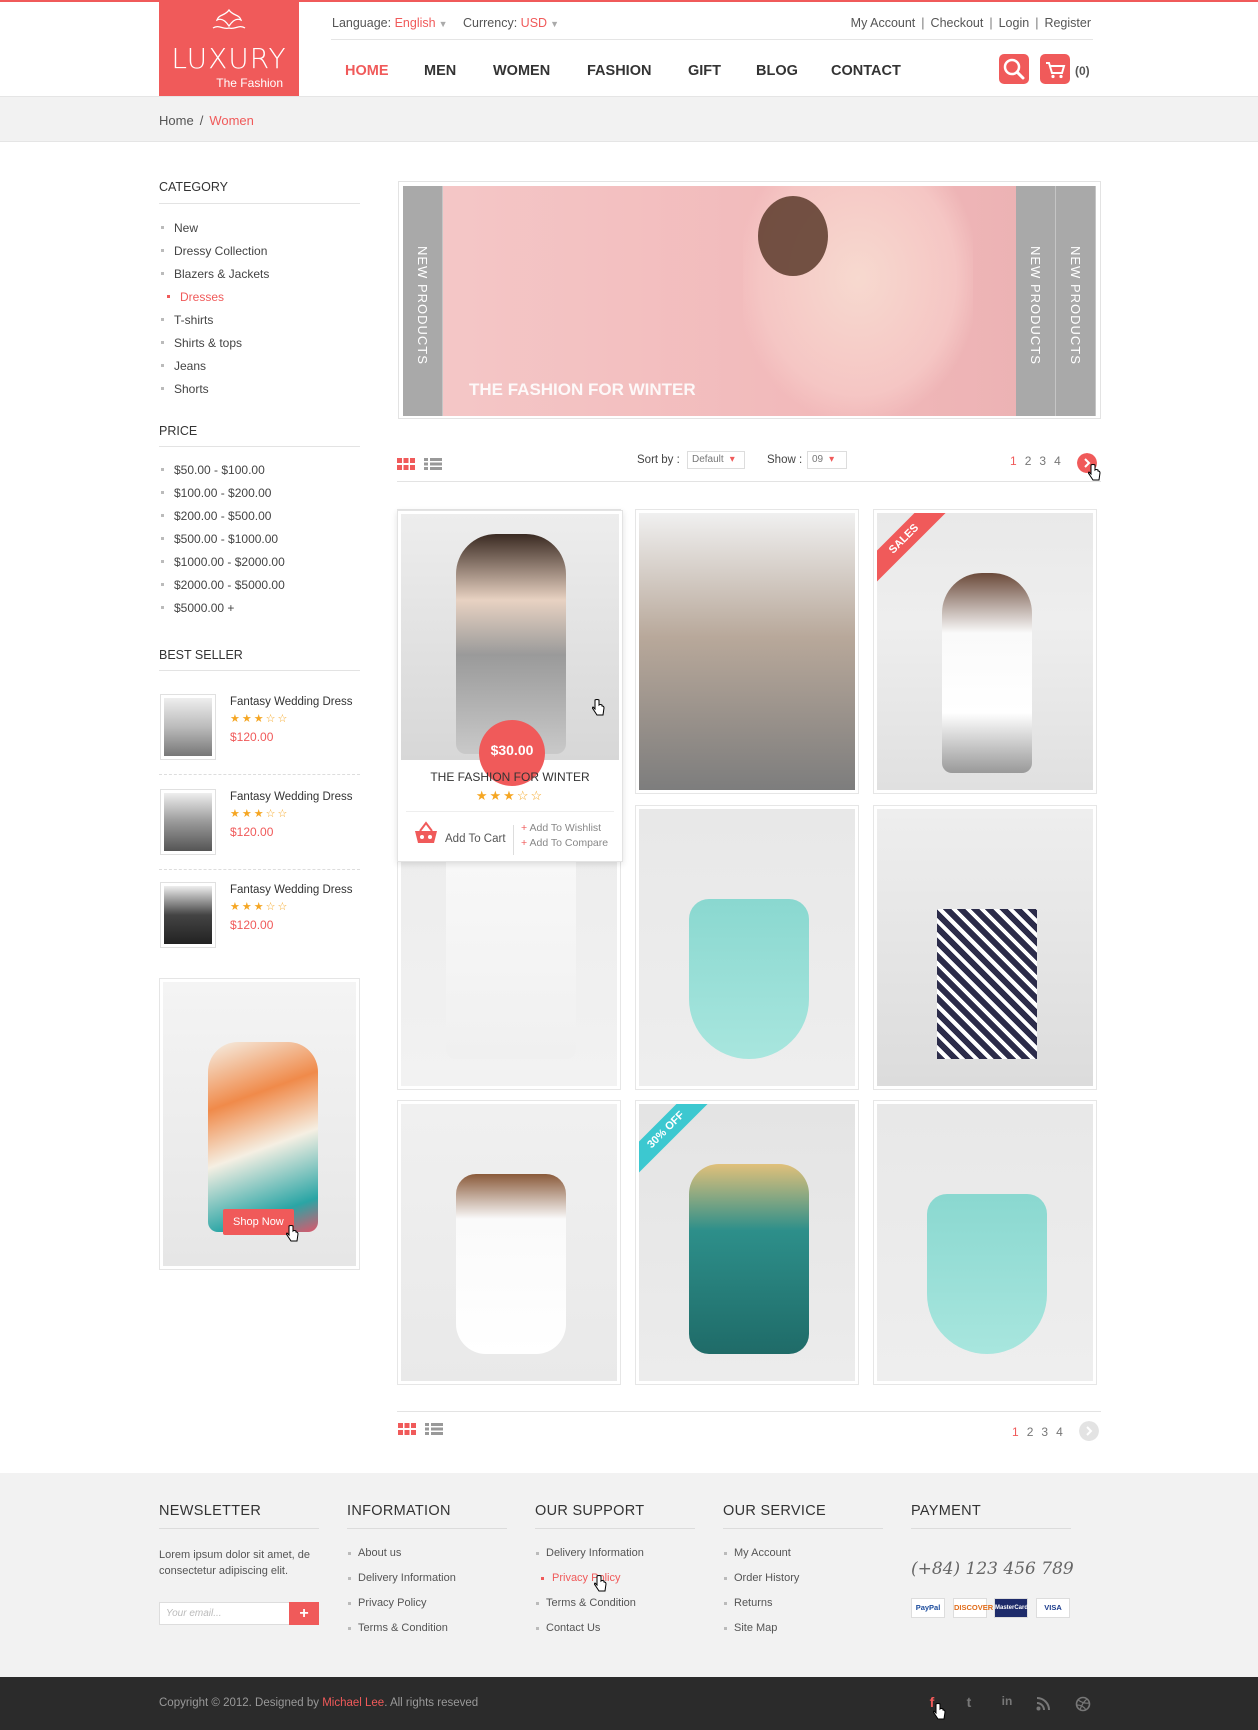  What do you see at coordinates (985, 651) in the screenshot?
I see `product-card: SALES` at bounding box center [985, 651].